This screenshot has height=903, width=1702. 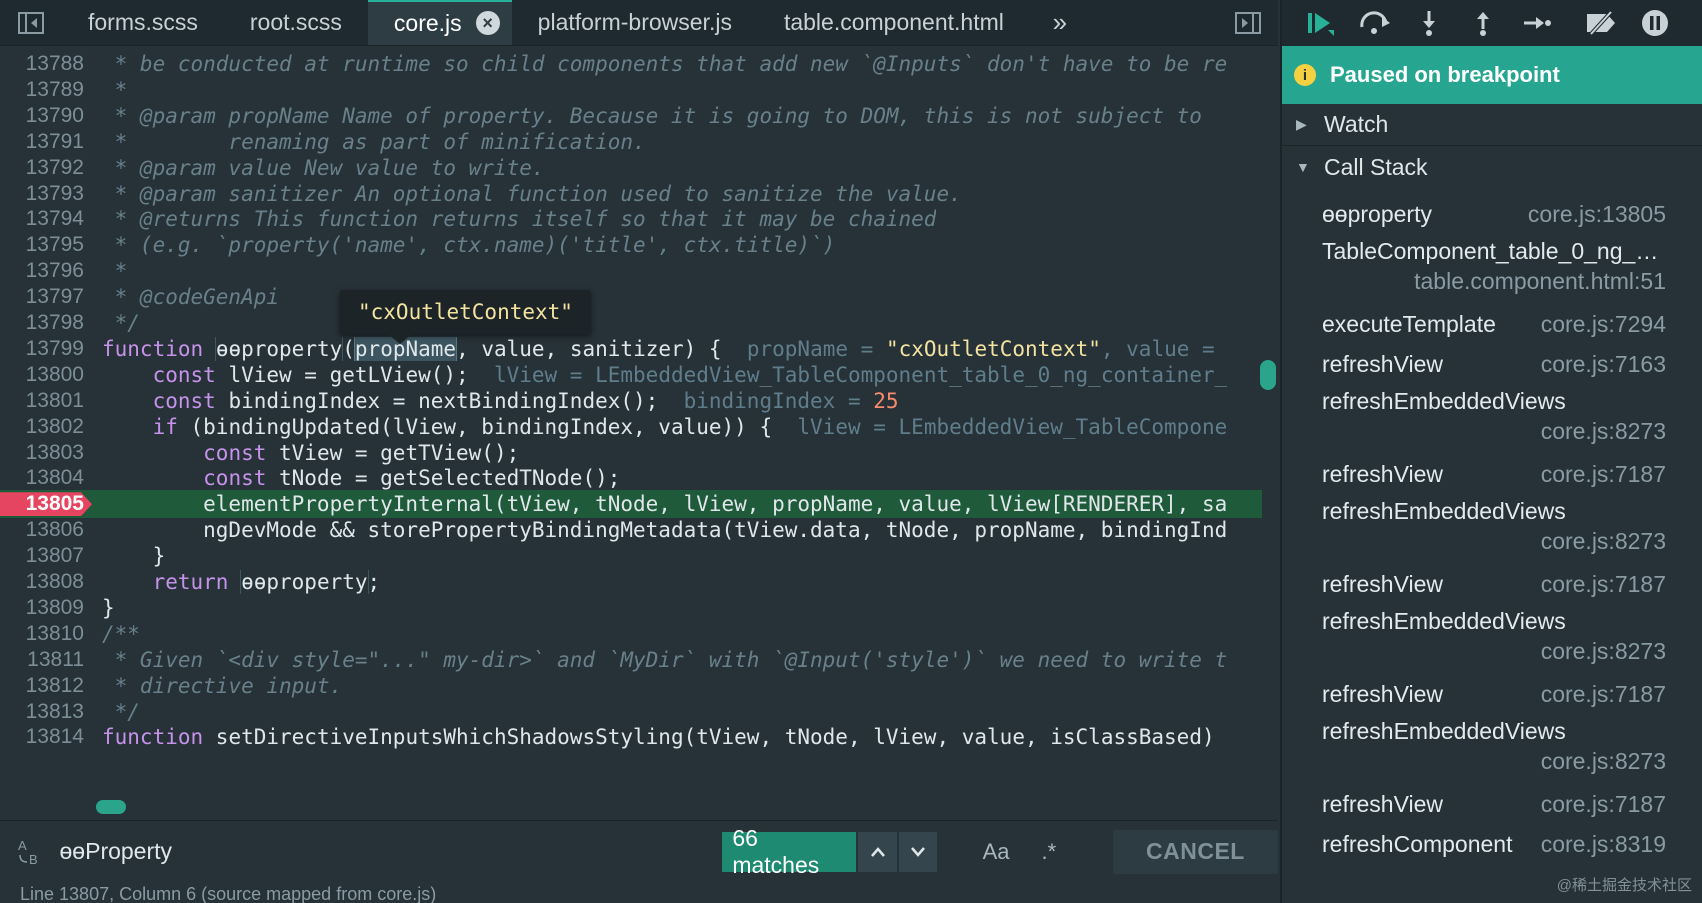 What do you see at coordinates (46, 634) in the screenshot?
I see `line-number: 13810` at bounding box center [46, 634].